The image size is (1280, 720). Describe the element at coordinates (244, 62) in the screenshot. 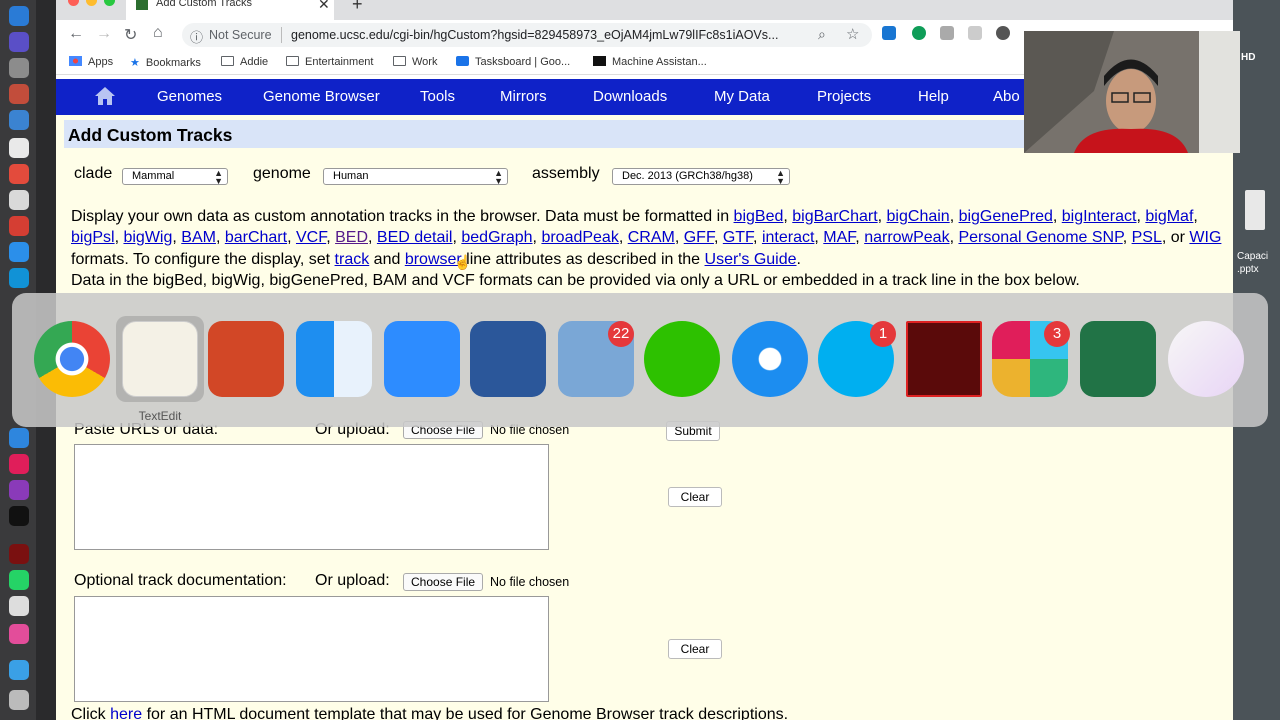

I see `bookmark-addie: Addie` at that location.